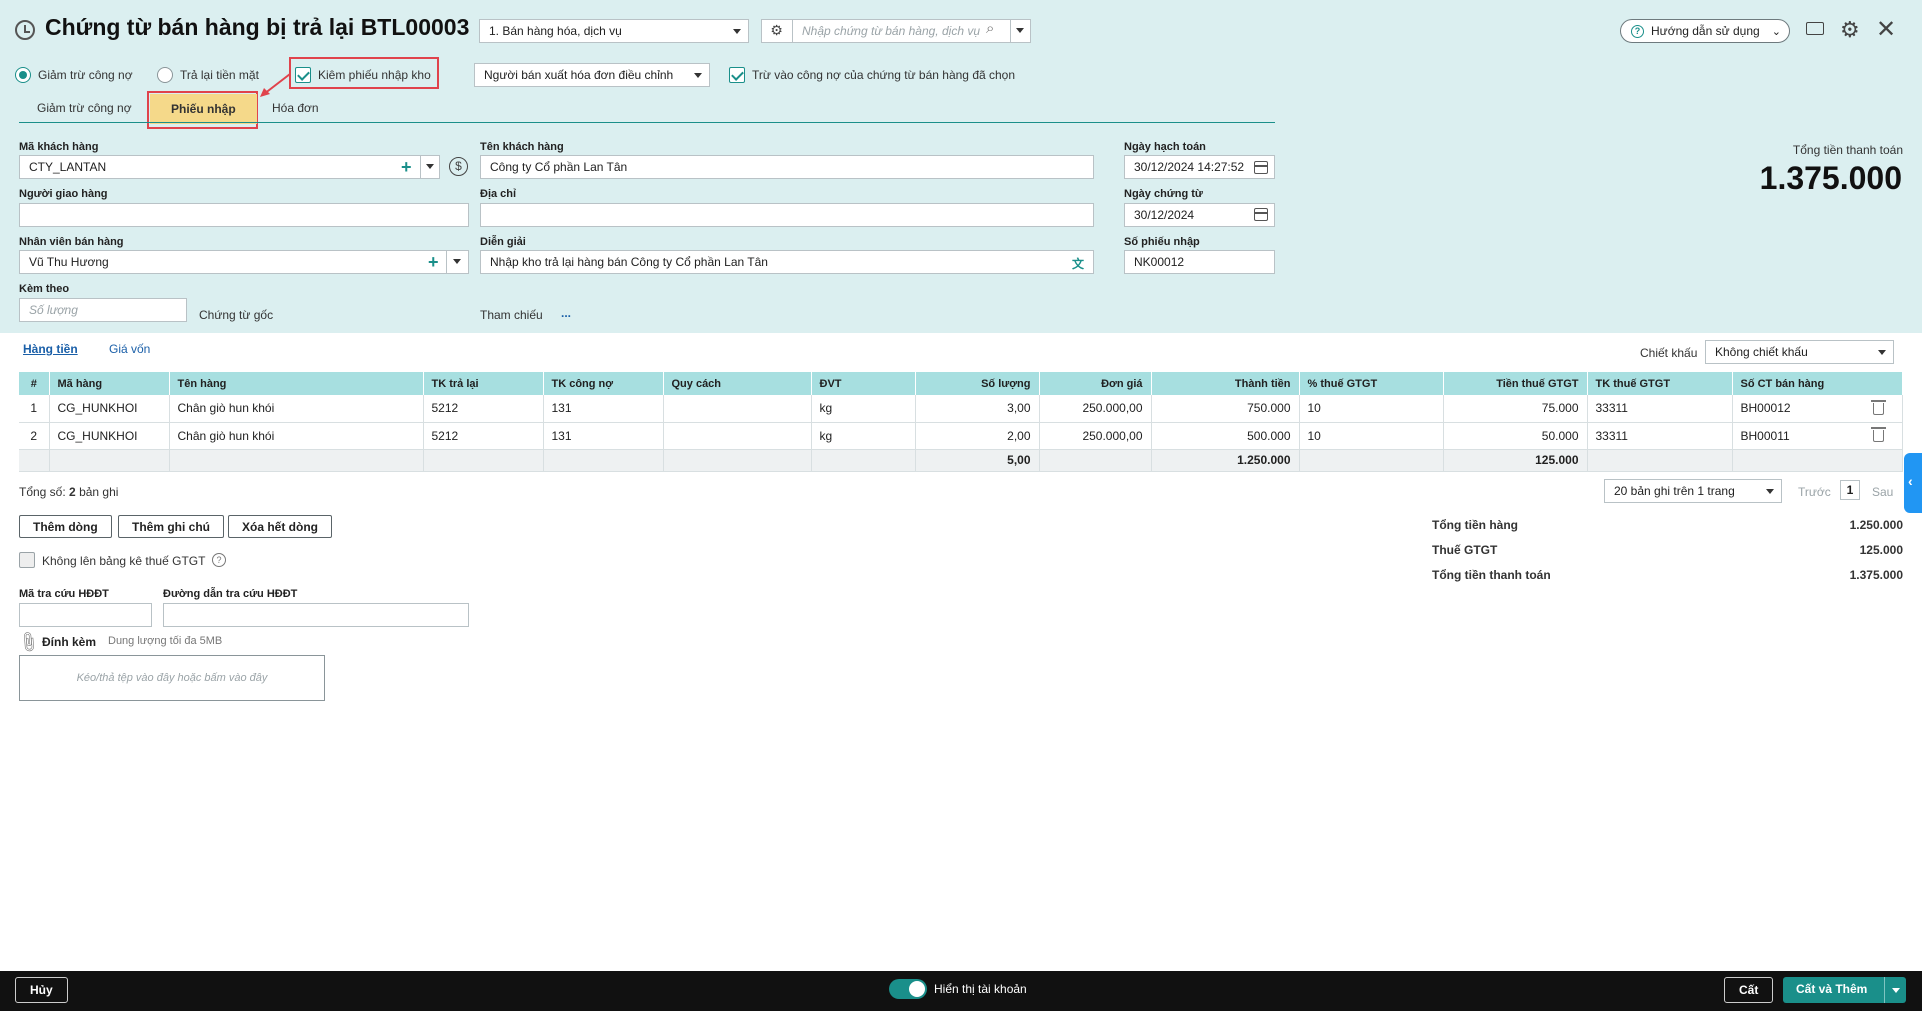 This screenshot has width=1922, height=1011. I want to click on settings-icon: ⚙, so click(1850, 30).